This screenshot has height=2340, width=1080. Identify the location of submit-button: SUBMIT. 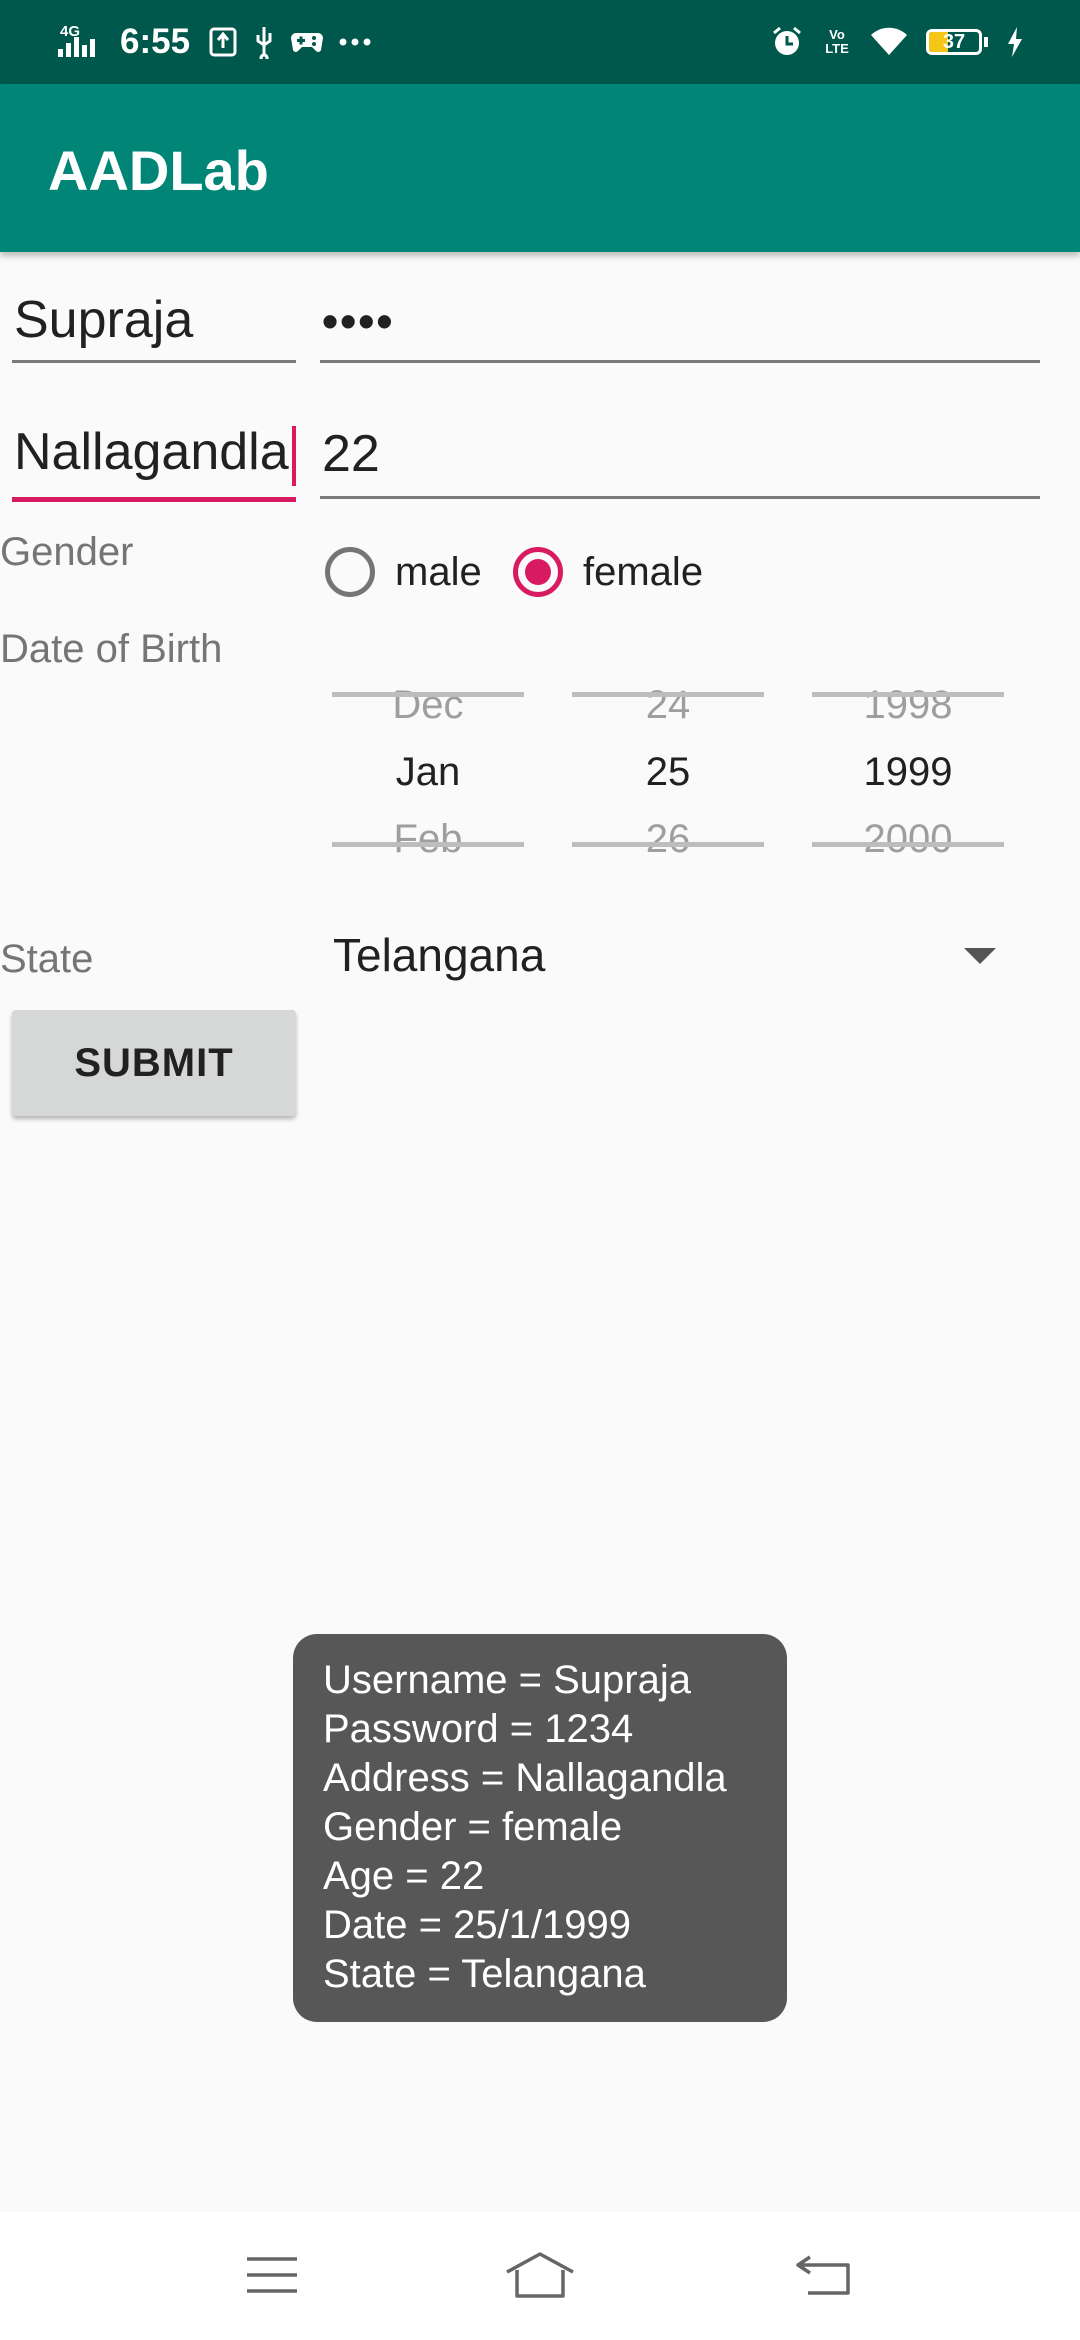
(154, 1063).